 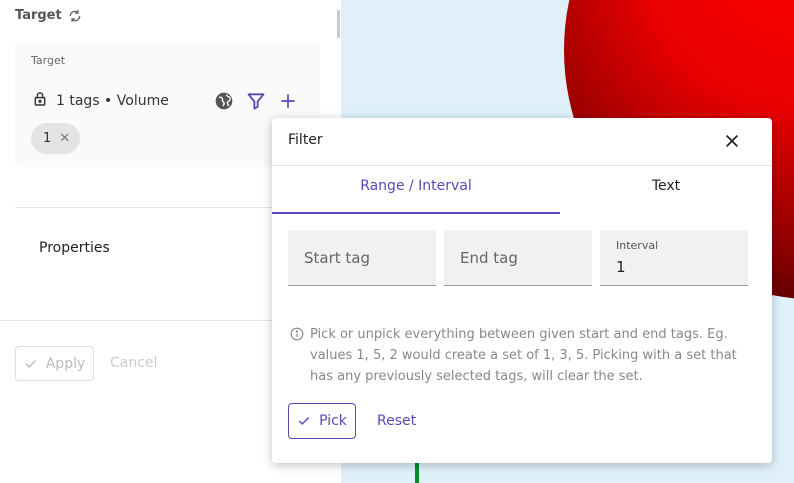 I want to click on tag-chip-label: 1, so click(x=47, y=138).